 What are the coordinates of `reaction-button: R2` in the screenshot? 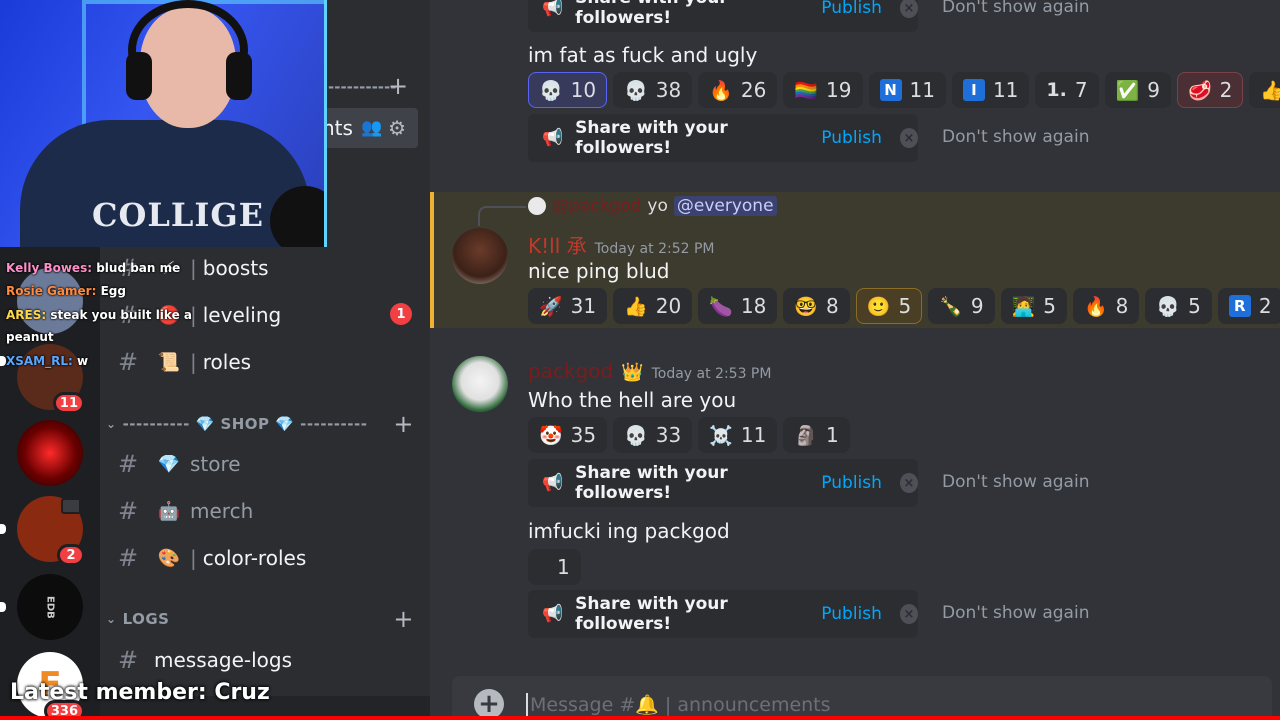 It's located at (1248, 306).